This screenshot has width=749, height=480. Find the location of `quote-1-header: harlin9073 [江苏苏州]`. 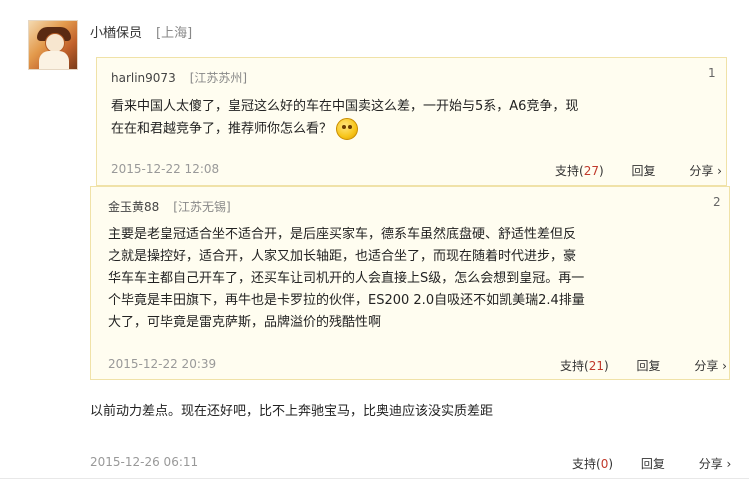

quote-1-header: harlin9073 [江苏苏州] is located at coordinates (179, 77).